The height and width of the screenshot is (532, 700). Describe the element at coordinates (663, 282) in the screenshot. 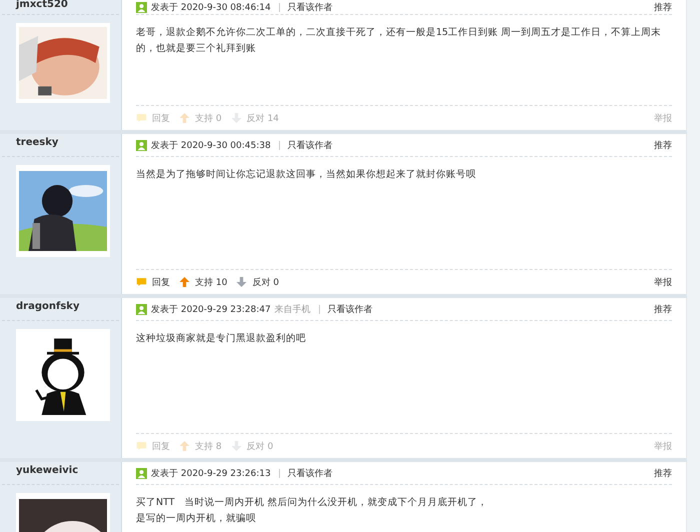

I see `report-link: 举报` at that location.